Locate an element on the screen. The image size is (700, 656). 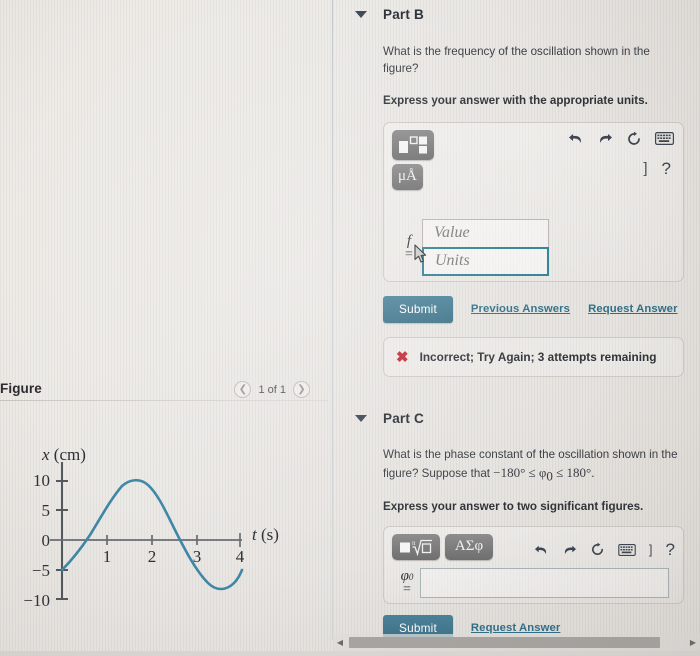
units-button-label: μÅ is located at coordinates (407, 176).